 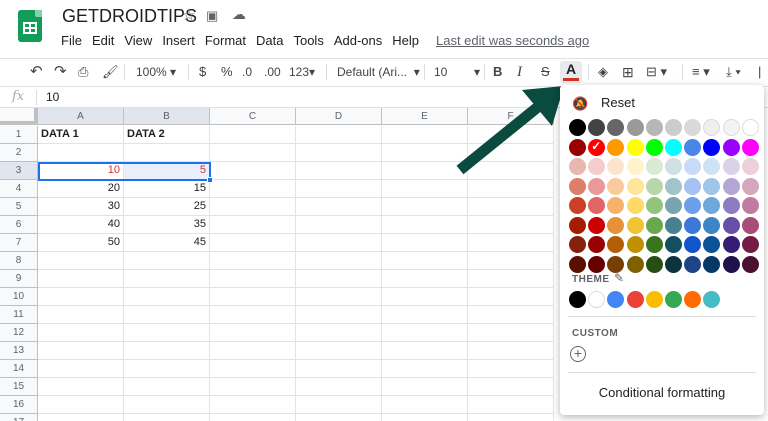 I want to click on no-color-icon: 🔕, so click(x=580, y=103).